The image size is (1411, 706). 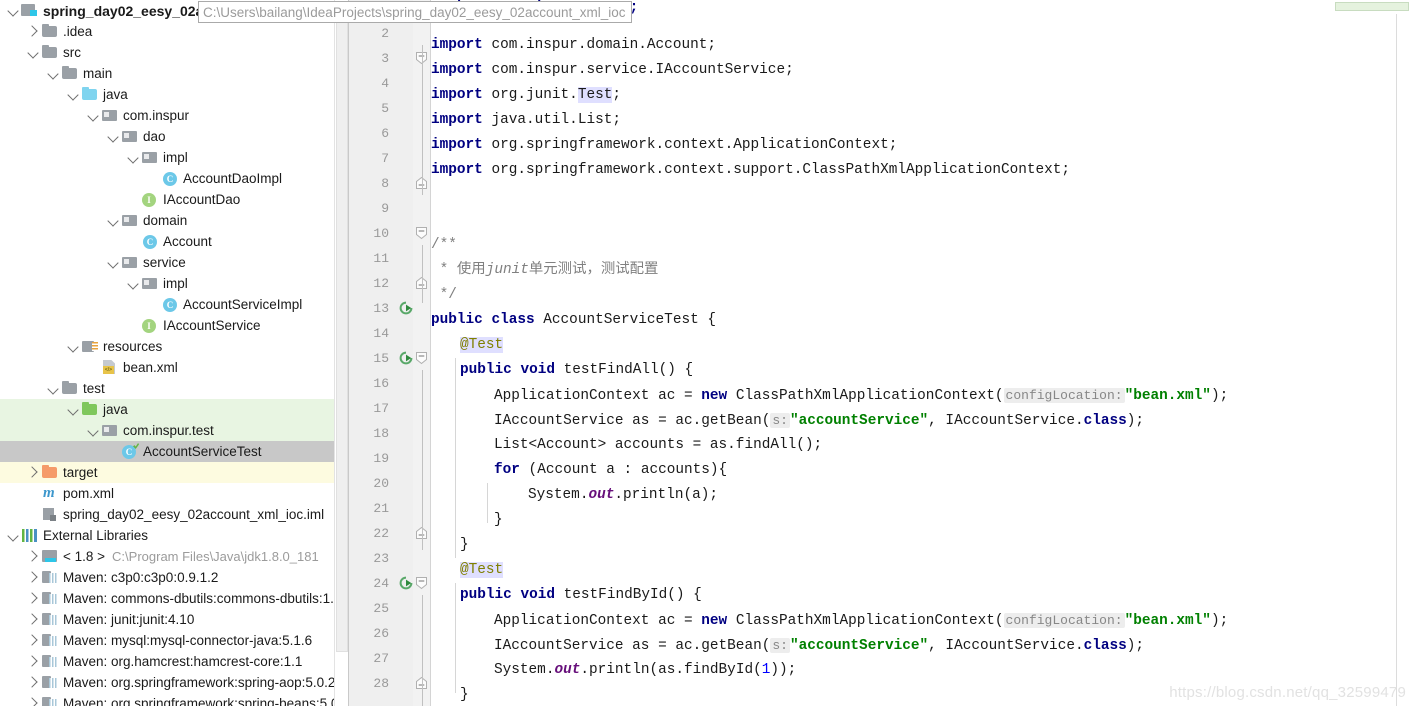 I want to click on code-line-27: System.out.println(as.findById(1));, so click(x=613, y=670).